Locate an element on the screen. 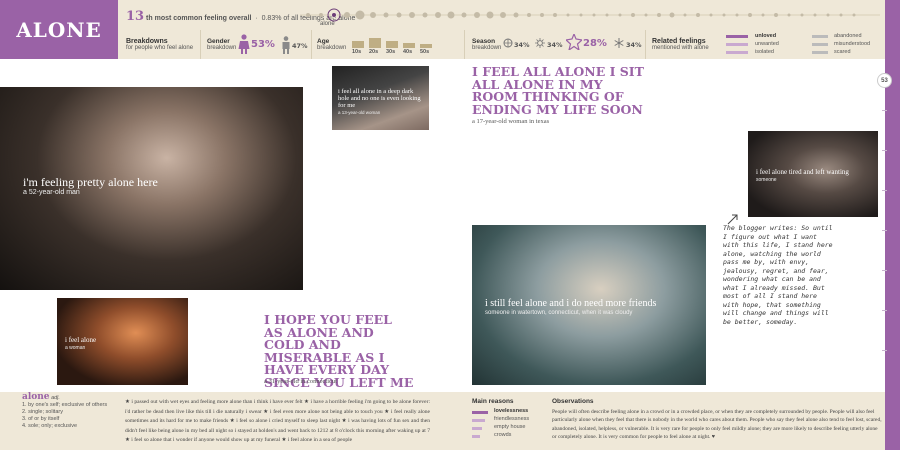 The image size is (900, 450). definition-pos: adj. is located at coordinates (55, 398).